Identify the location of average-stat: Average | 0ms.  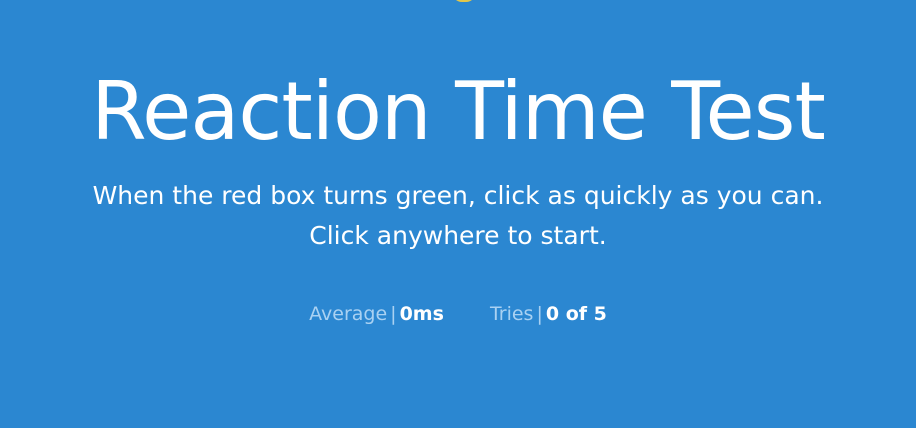
(376, 314).